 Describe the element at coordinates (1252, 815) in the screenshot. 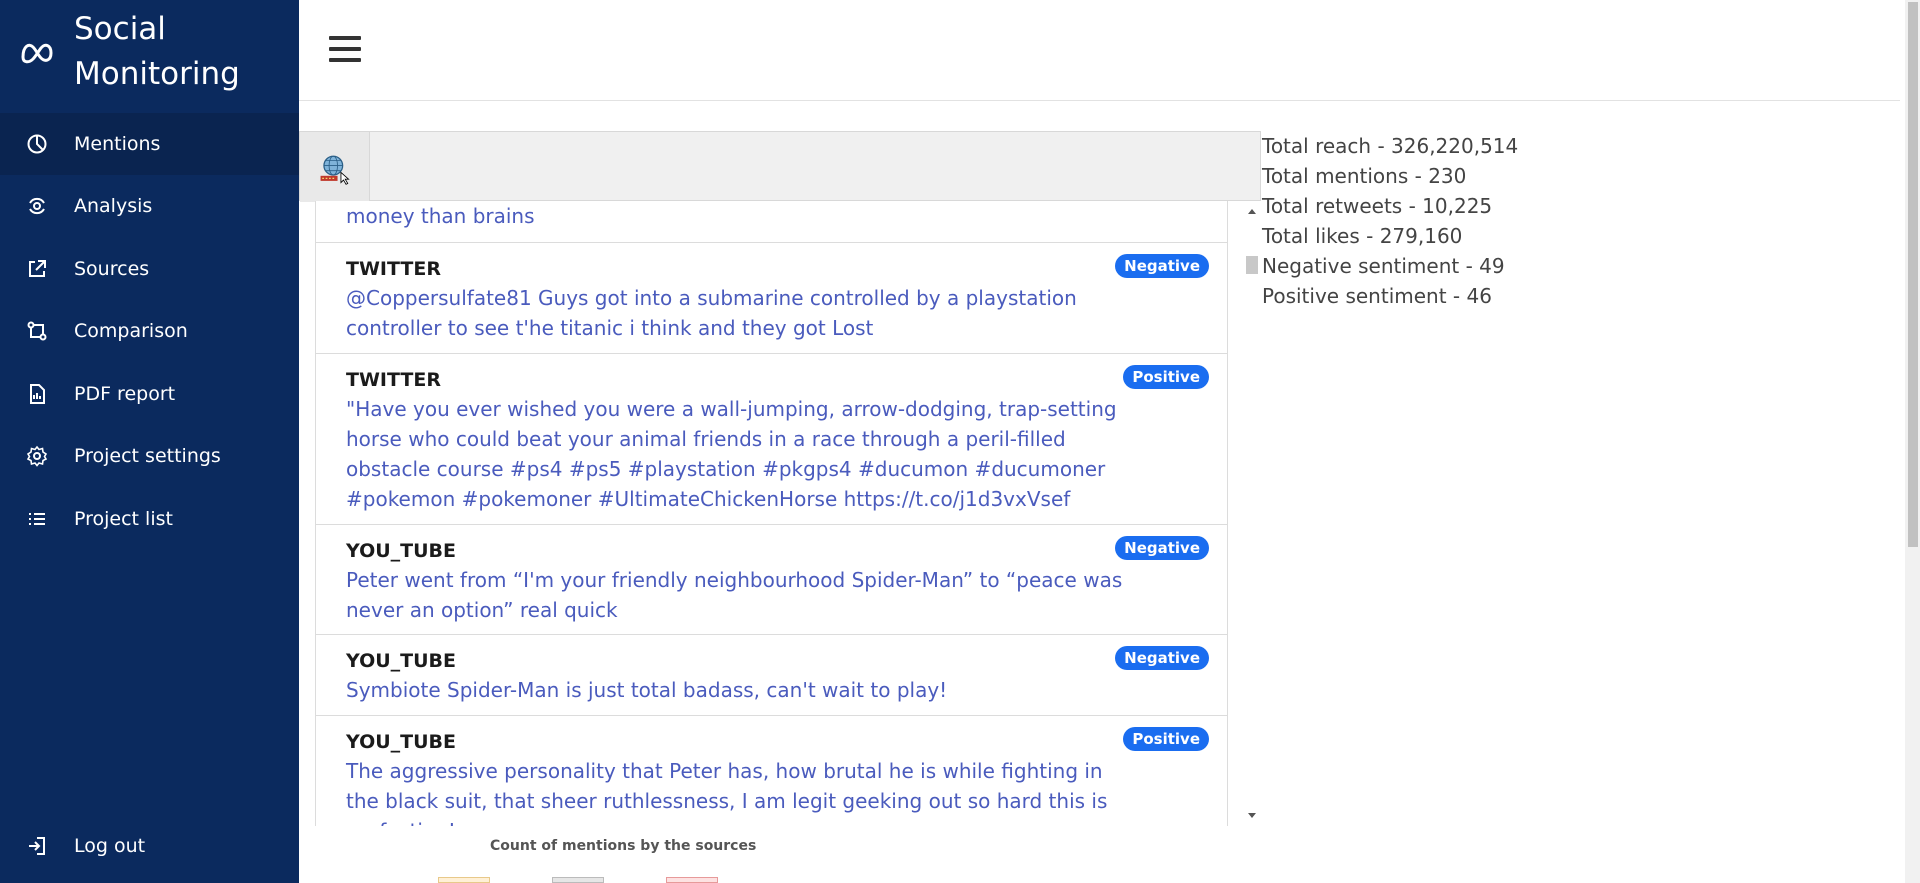

I see `scroll-down-icon` at that location.